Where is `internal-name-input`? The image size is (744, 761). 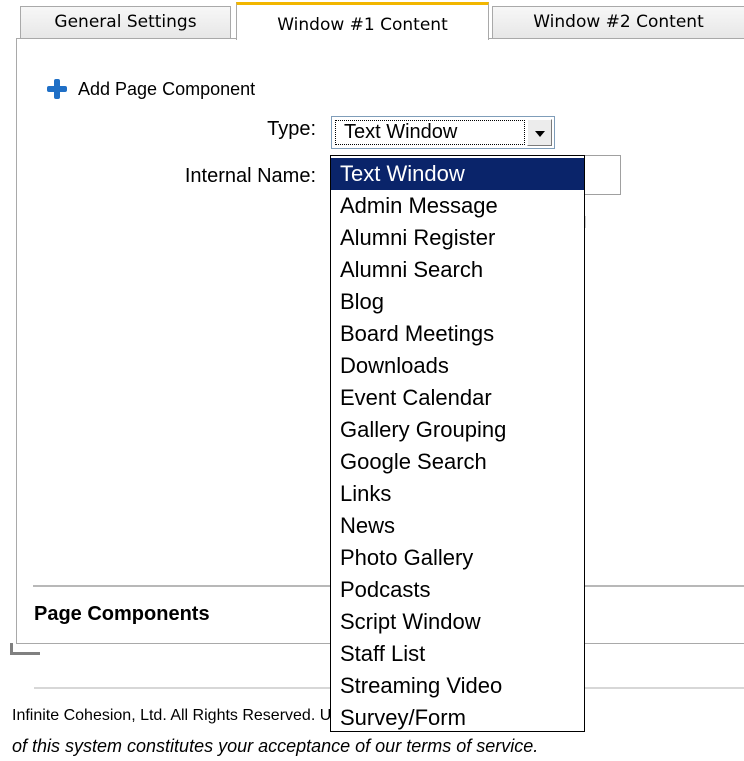
internal-name-input is located at coordinates (603, 175).